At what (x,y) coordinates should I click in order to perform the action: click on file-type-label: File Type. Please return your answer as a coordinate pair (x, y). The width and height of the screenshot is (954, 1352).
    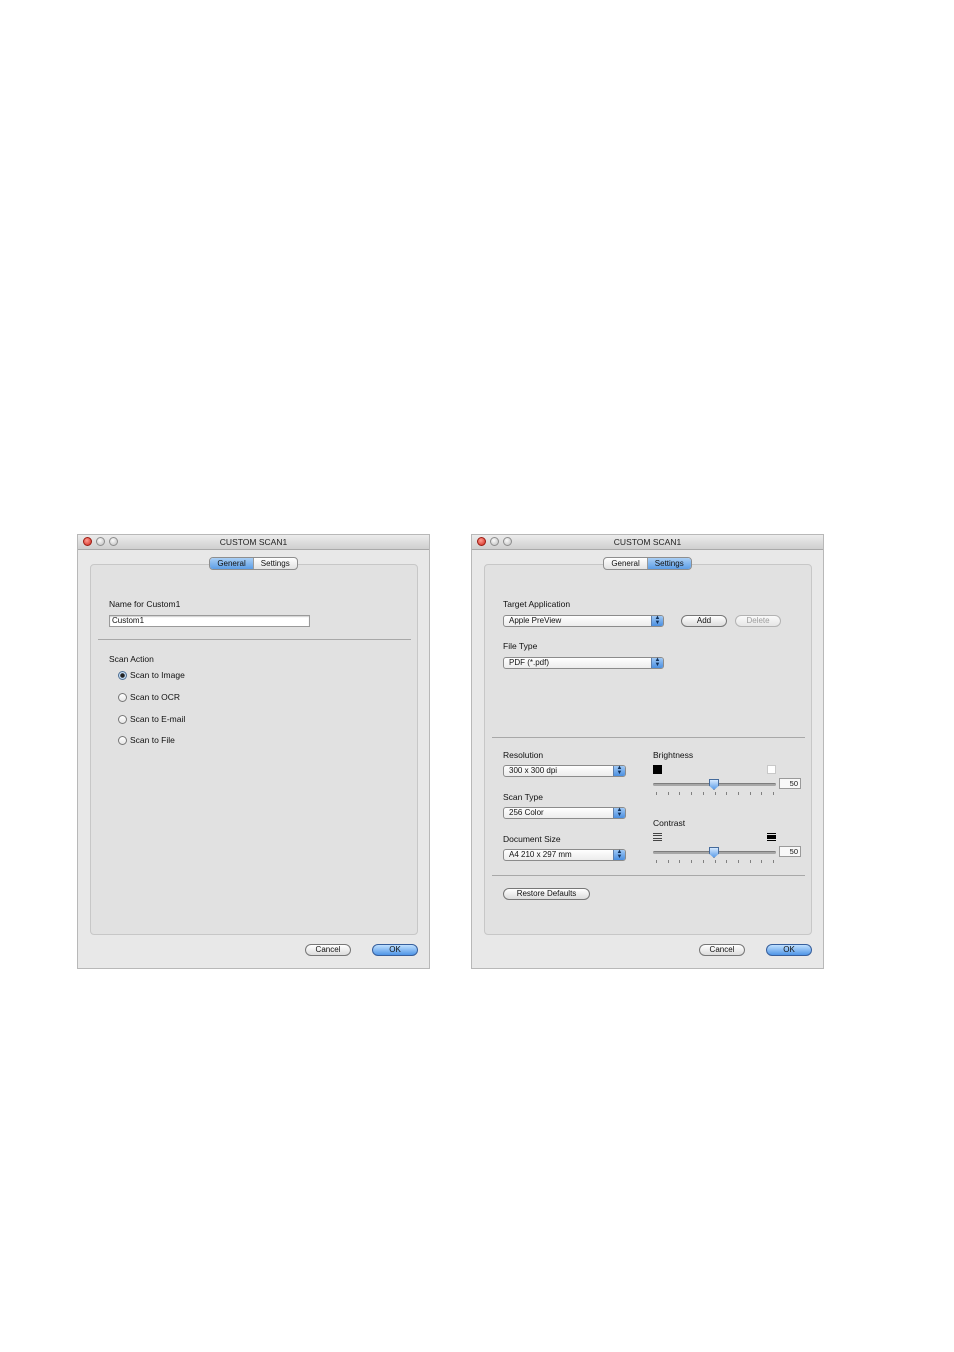
    Looking at the image, I should click on (520, 646).